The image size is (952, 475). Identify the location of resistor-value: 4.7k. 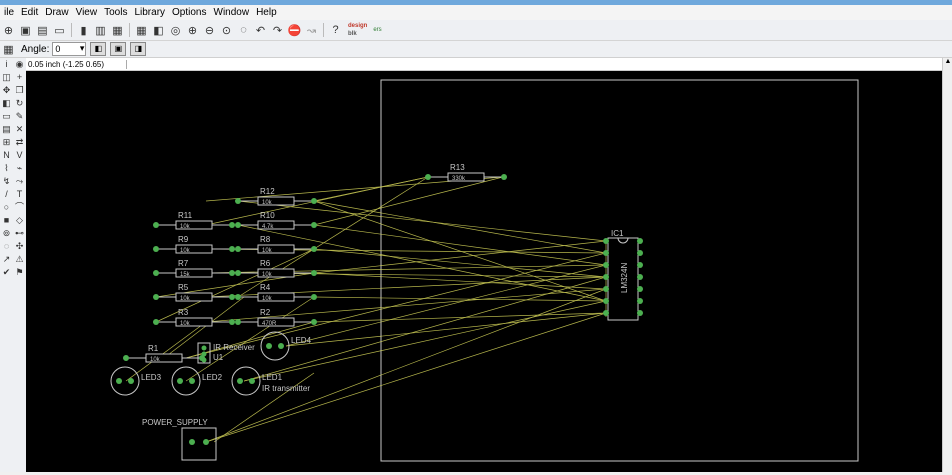
(268, 227).